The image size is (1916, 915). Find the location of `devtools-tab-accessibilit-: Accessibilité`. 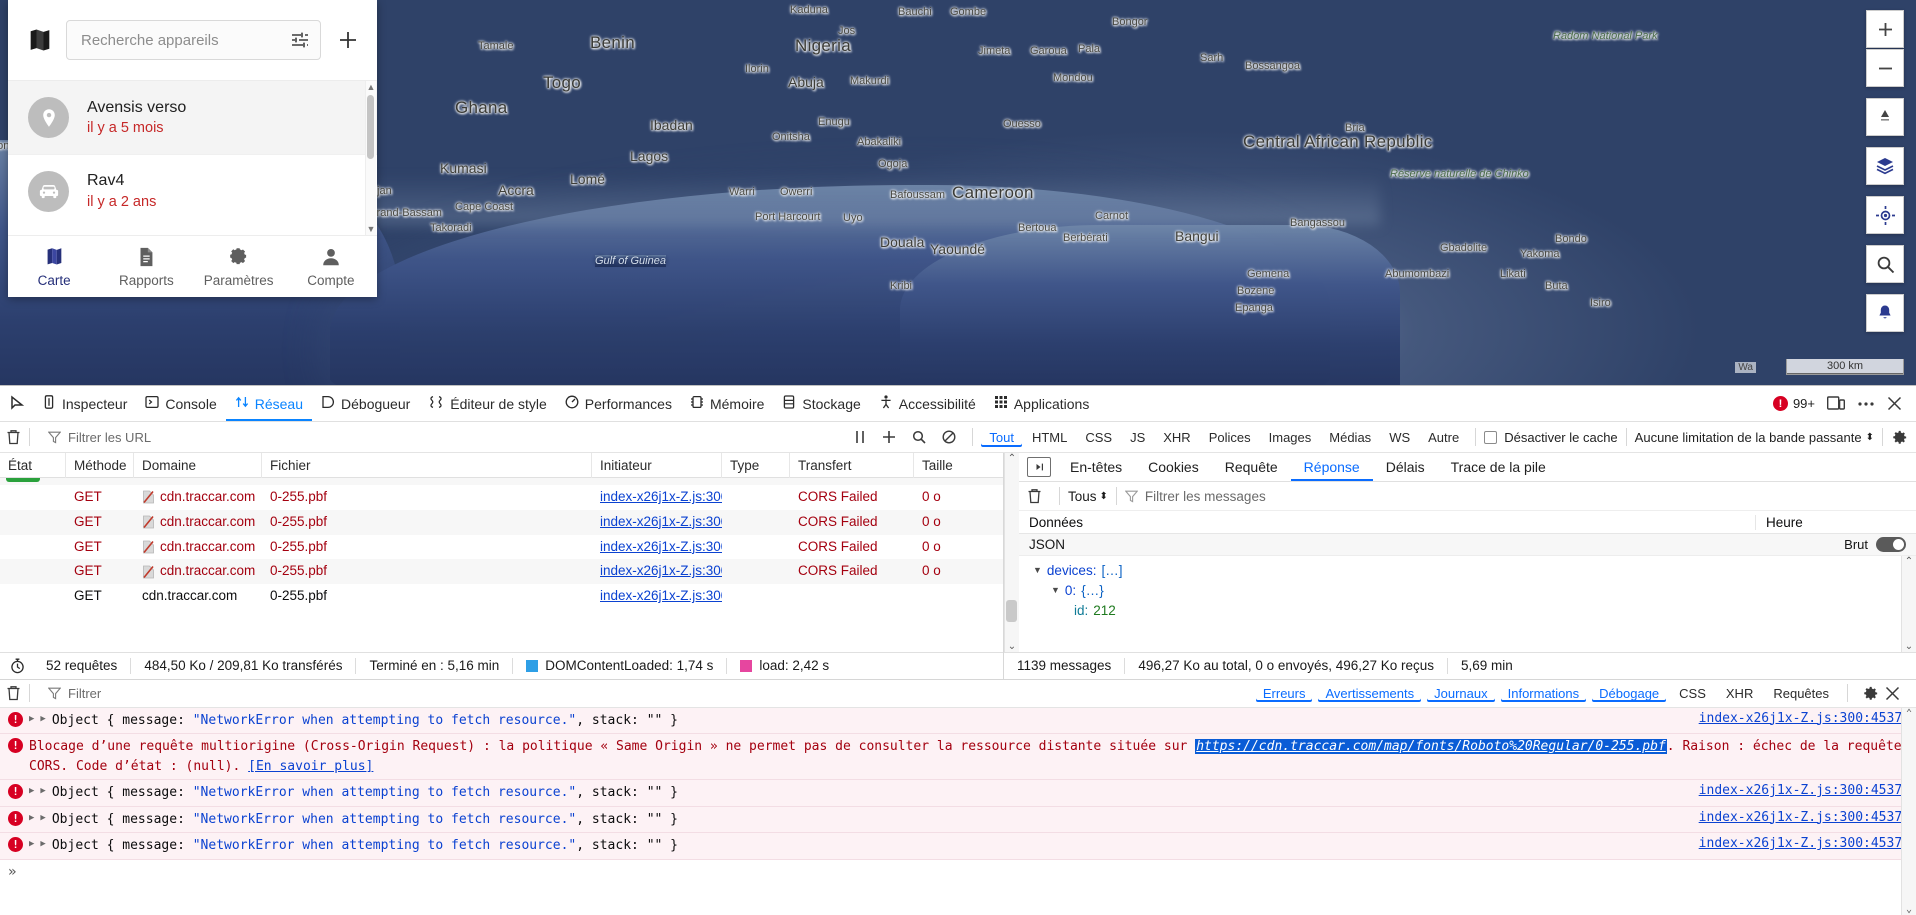

devtools-tab-accessibilit-: Accessibilité is located at coordinates (927, 404).